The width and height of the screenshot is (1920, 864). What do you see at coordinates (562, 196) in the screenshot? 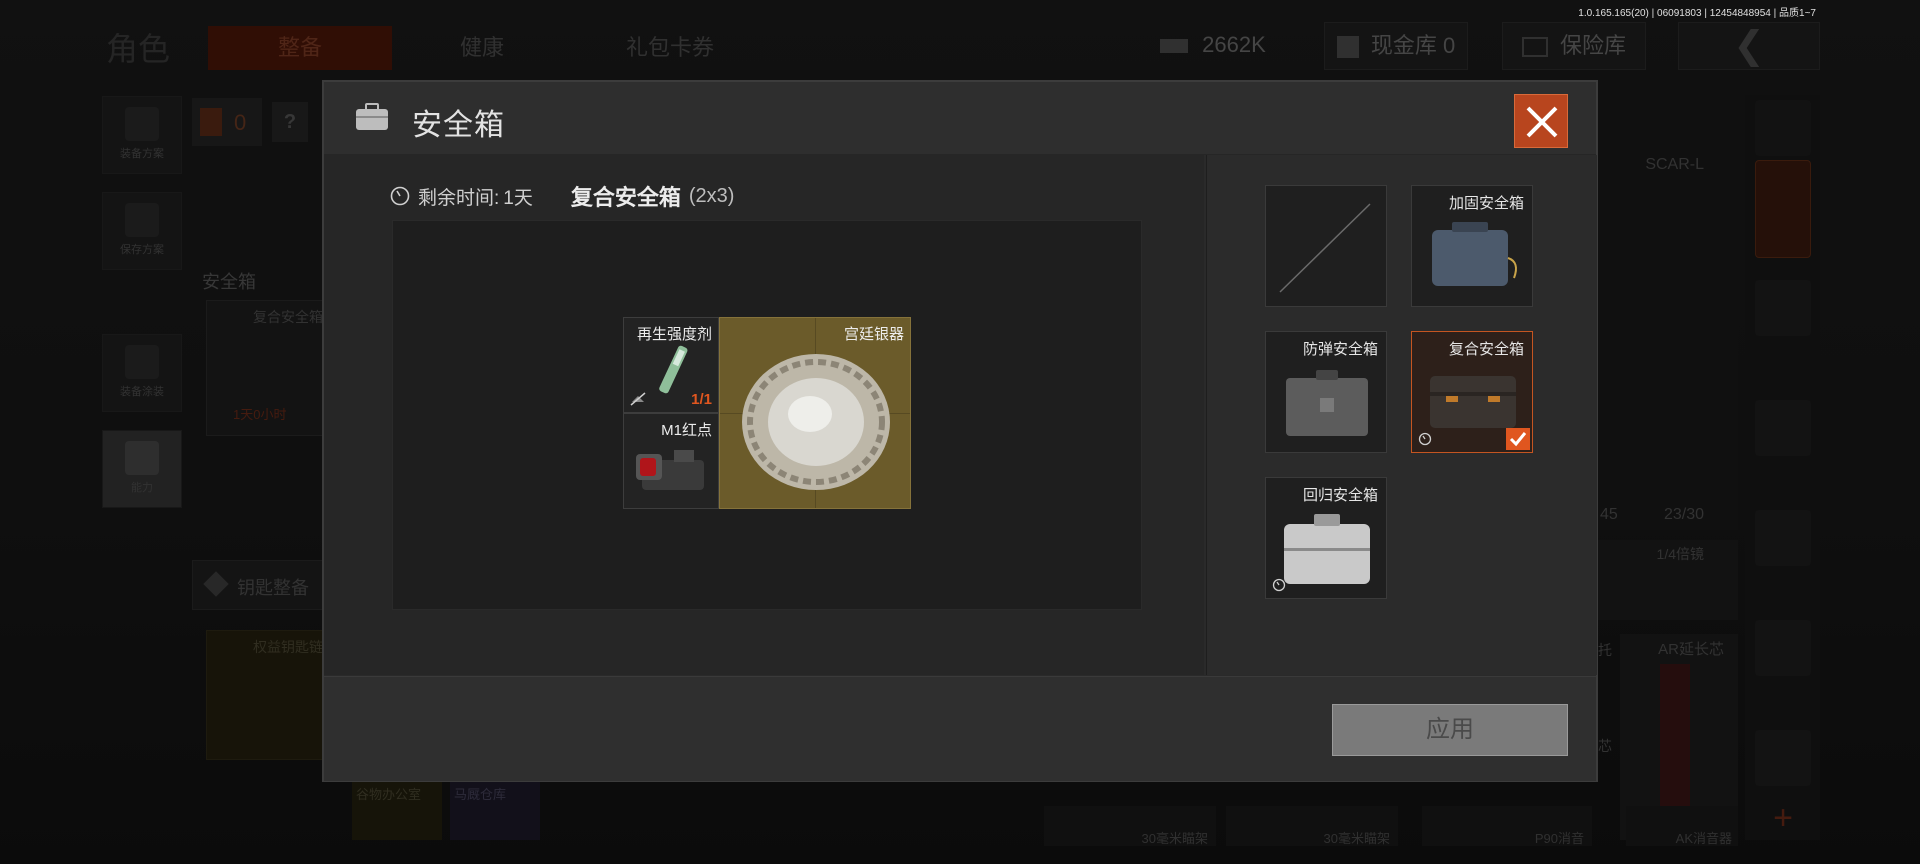
I see `case-info-row: 剩余时间: 1天 复合安全箱 (2x3)` at bounding box center [562, 196].